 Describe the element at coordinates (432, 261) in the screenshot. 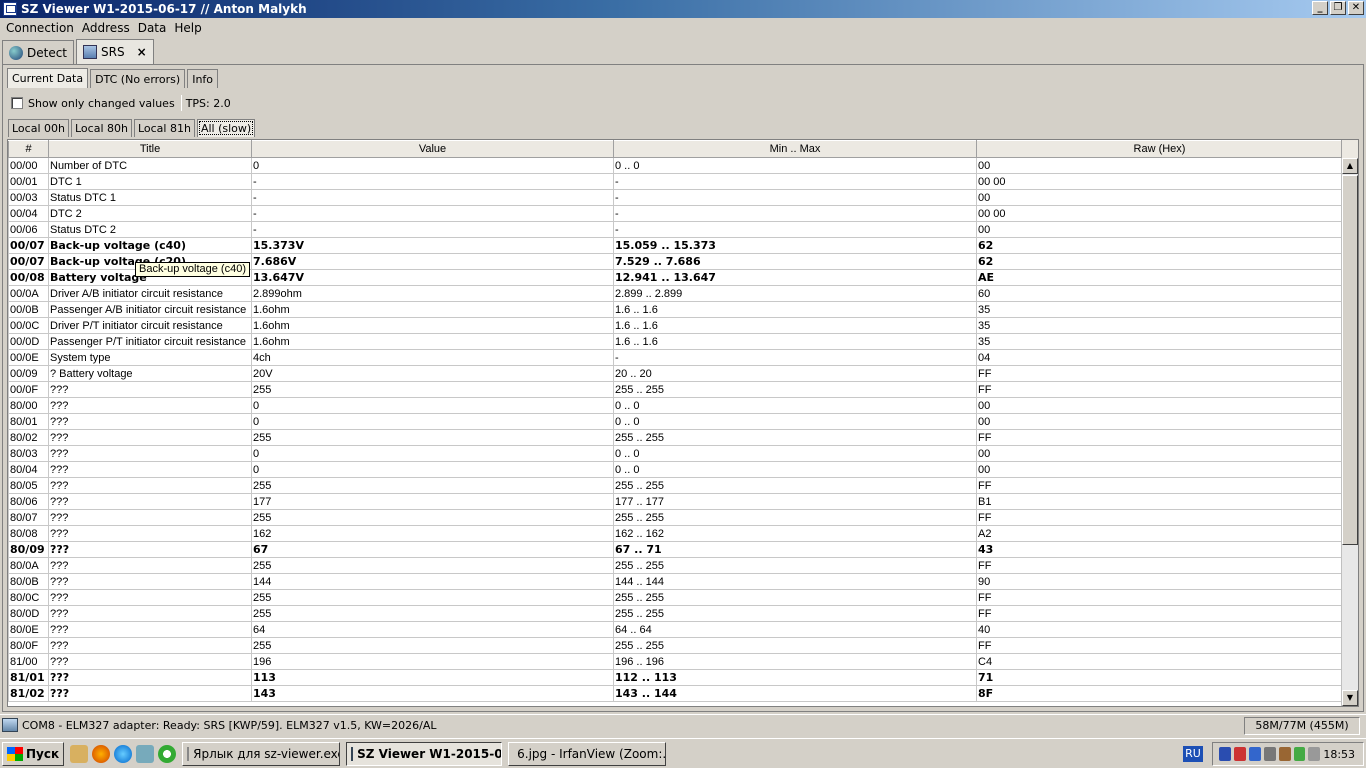

I see `cell-value: 7.686V` at that location.